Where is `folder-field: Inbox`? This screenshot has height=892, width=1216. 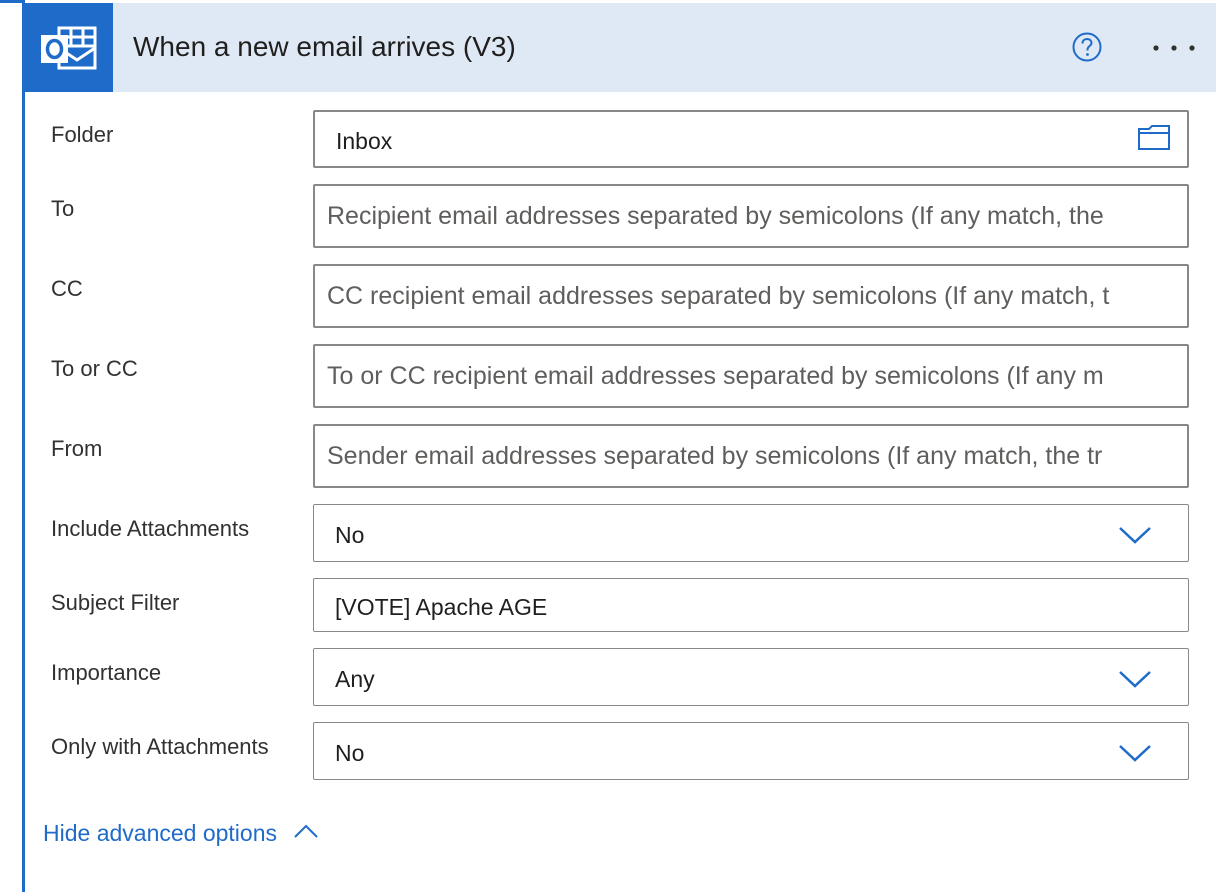 folder-field: Inbox is located at coordinates (751, 139).